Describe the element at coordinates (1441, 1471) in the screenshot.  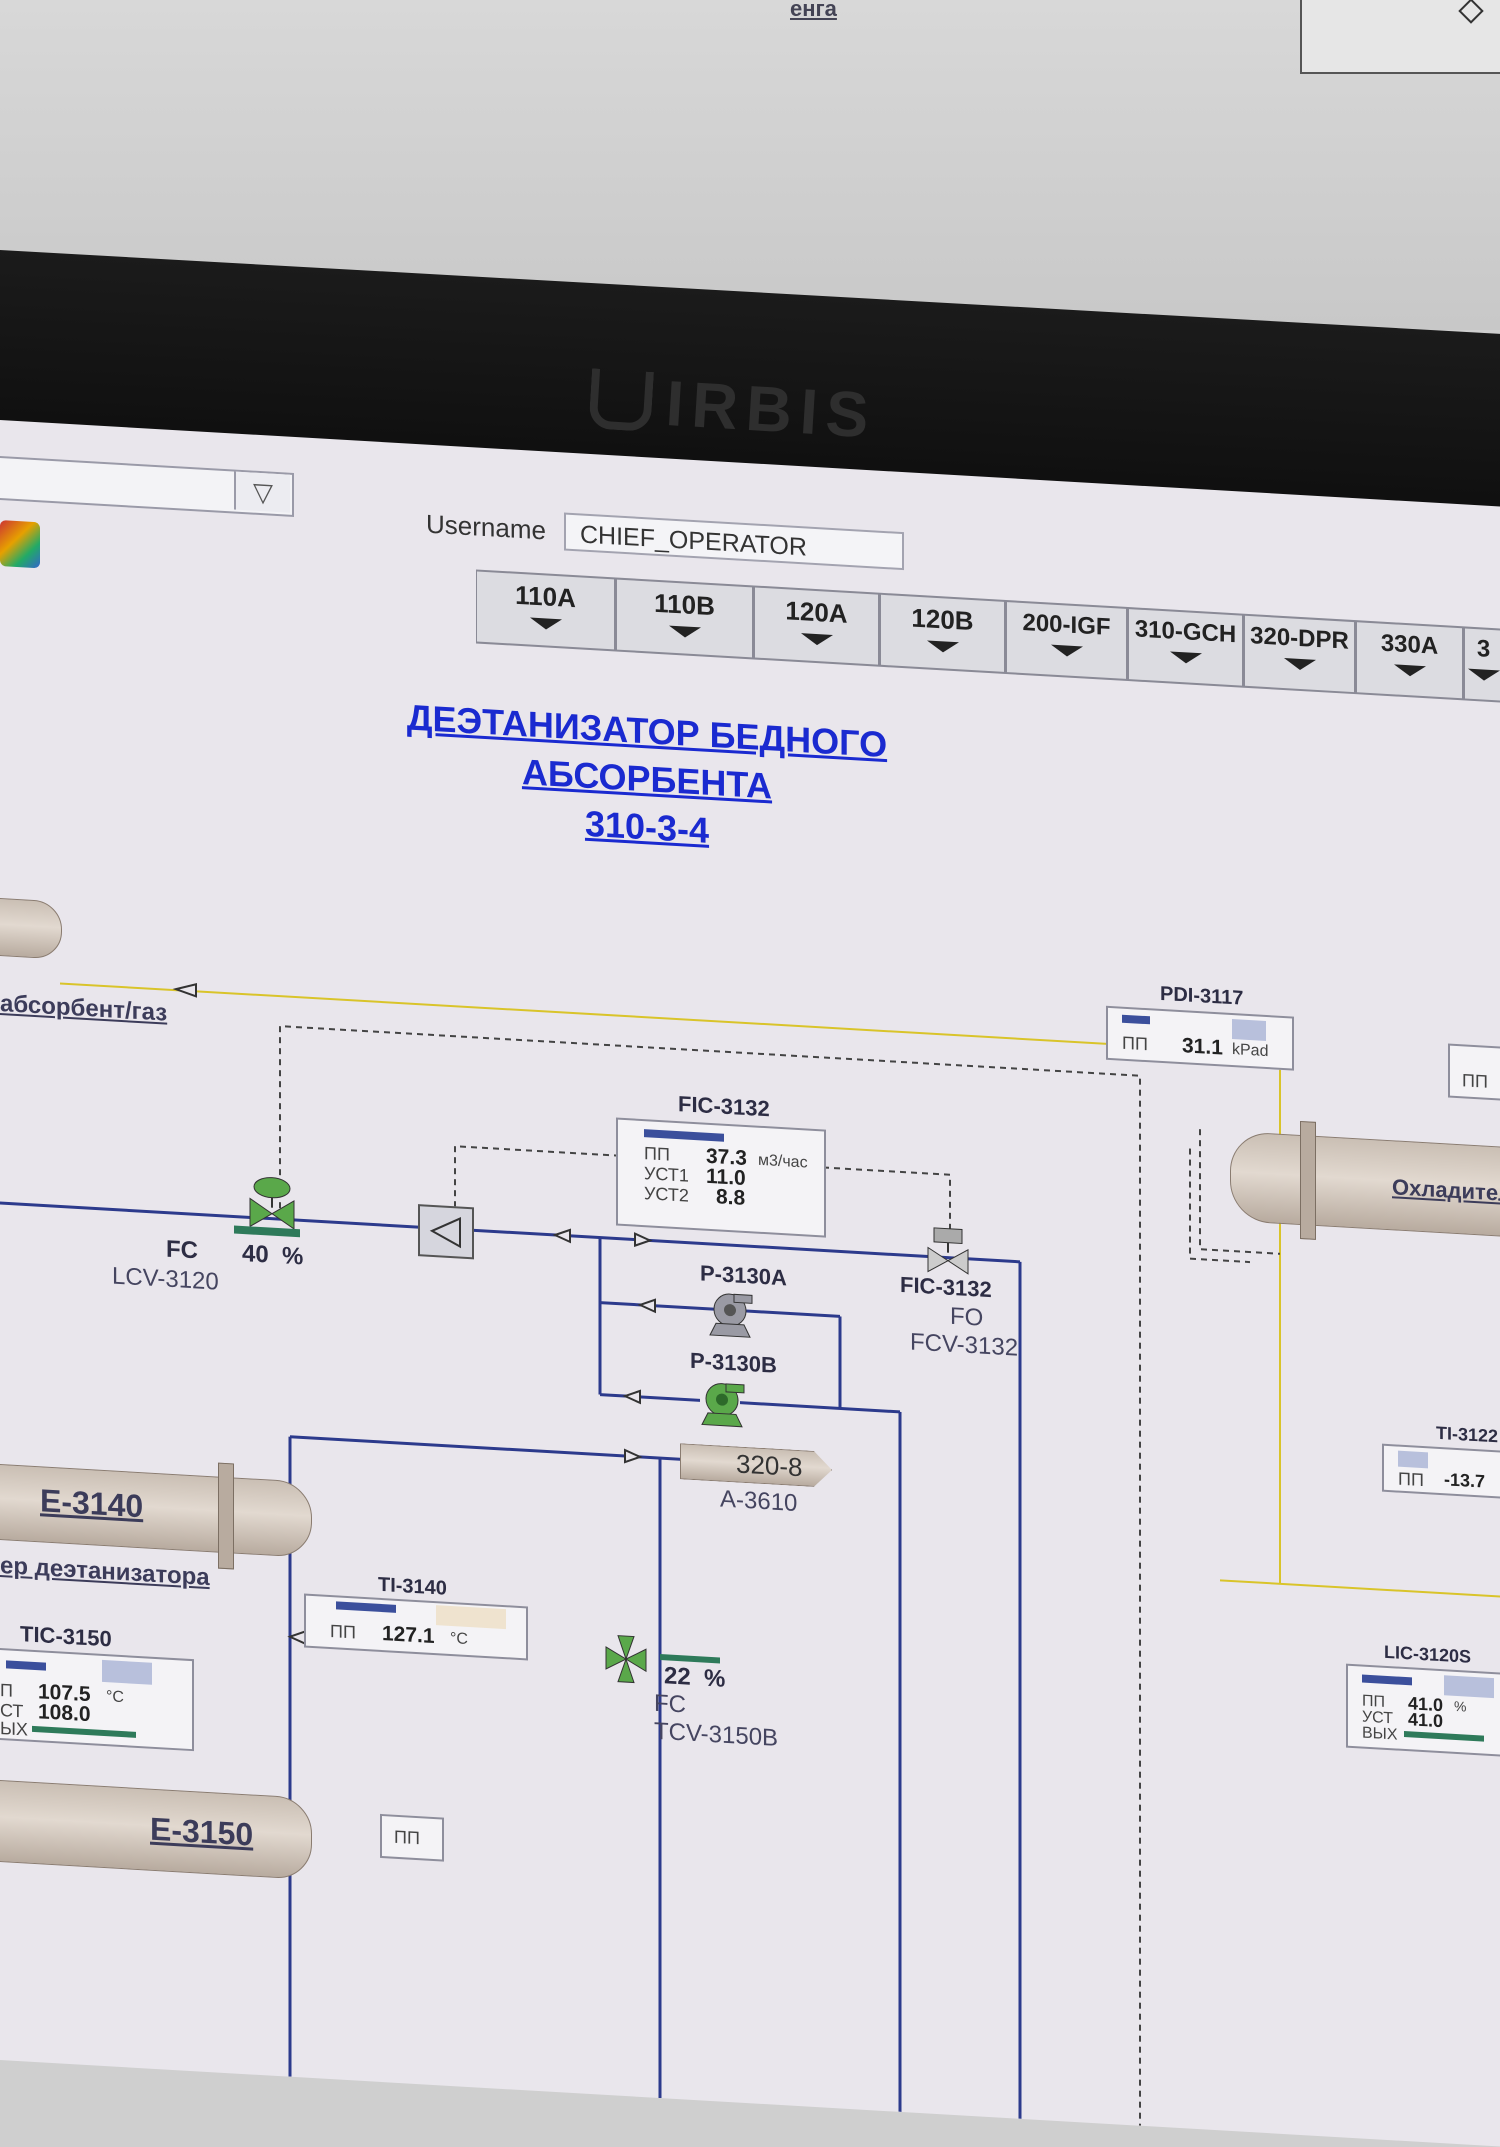
I see `ti-3122-faceplate: ПП -13.7` at that location.